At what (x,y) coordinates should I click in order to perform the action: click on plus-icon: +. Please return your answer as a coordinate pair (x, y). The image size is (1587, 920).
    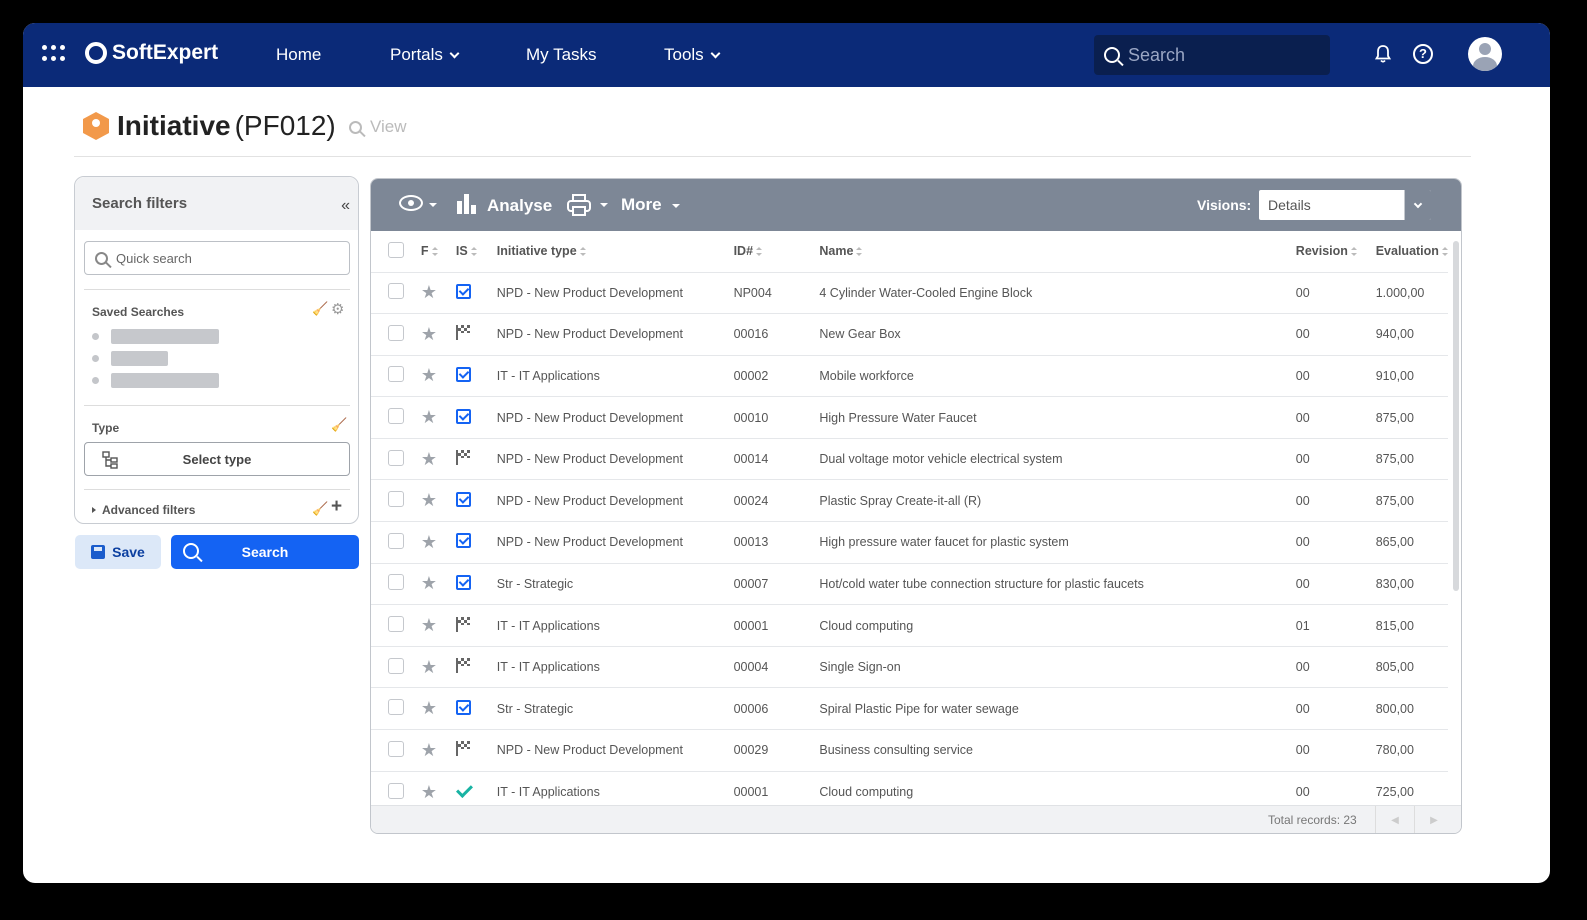
    Looking at the image, I should click on (336, 507).